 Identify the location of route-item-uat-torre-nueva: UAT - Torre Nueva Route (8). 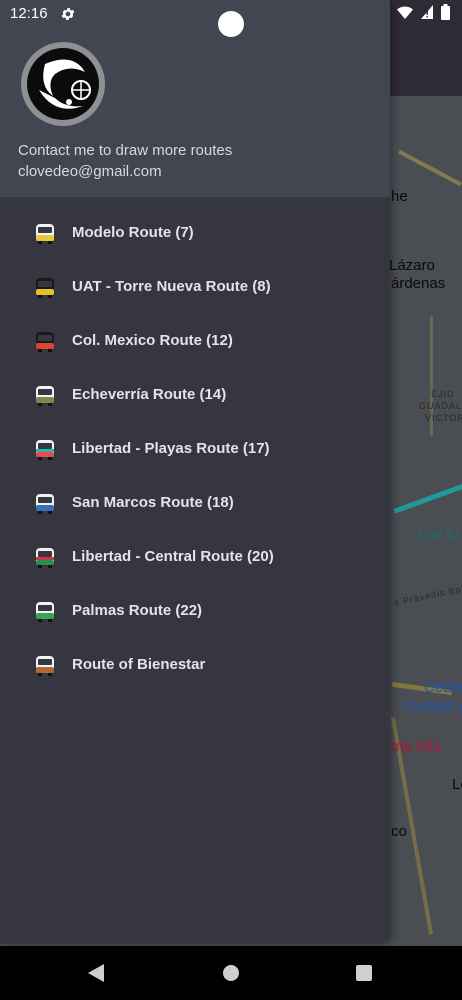
(195, 288).